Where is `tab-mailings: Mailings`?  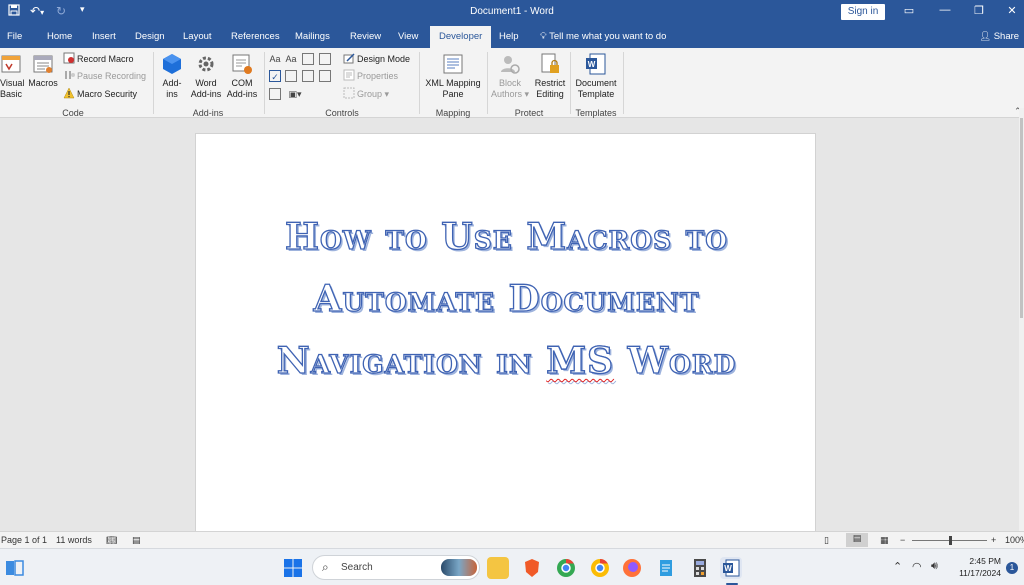
tab-mailings: Mailings is located at coordinates (312, 36).